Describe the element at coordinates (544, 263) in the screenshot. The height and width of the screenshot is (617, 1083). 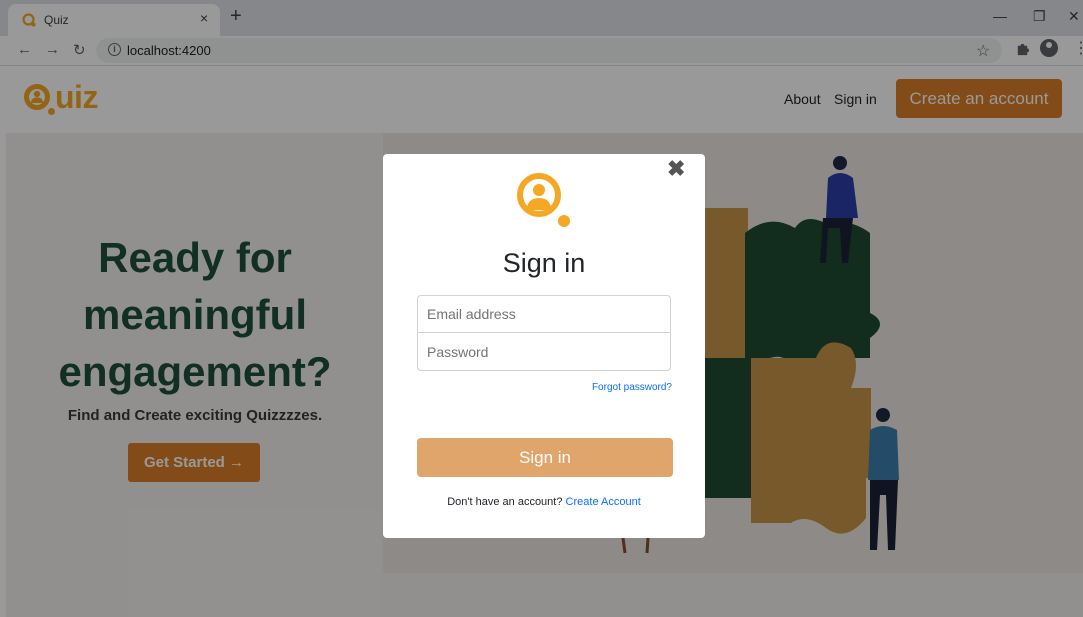
I see `modal-title: Sign in` at that location.